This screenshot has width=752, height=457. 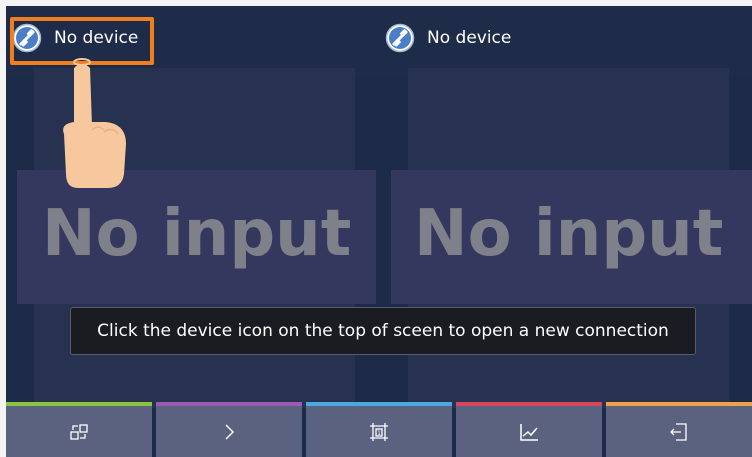 What do you see at coordinates (197, 234) in the screenshot?
I see `left-panel-status: No input` at bounding box center [197, 234].